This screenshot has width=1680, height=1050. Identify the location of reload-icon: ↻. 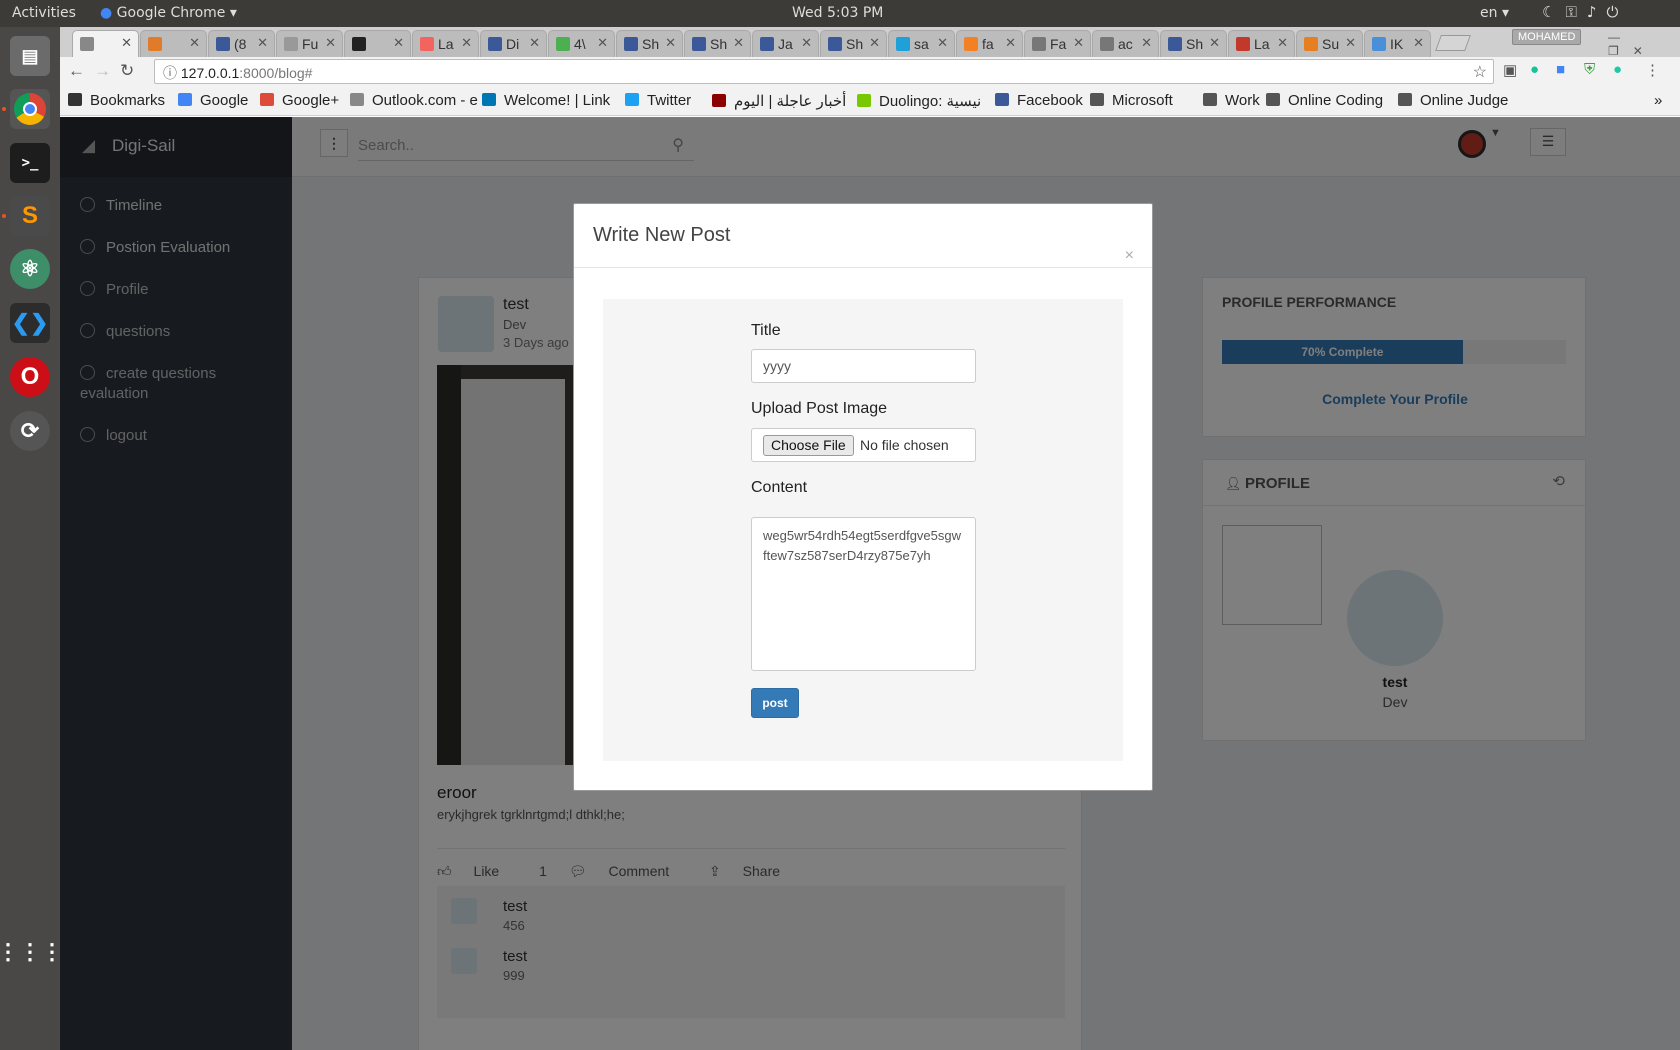
(127, 71).